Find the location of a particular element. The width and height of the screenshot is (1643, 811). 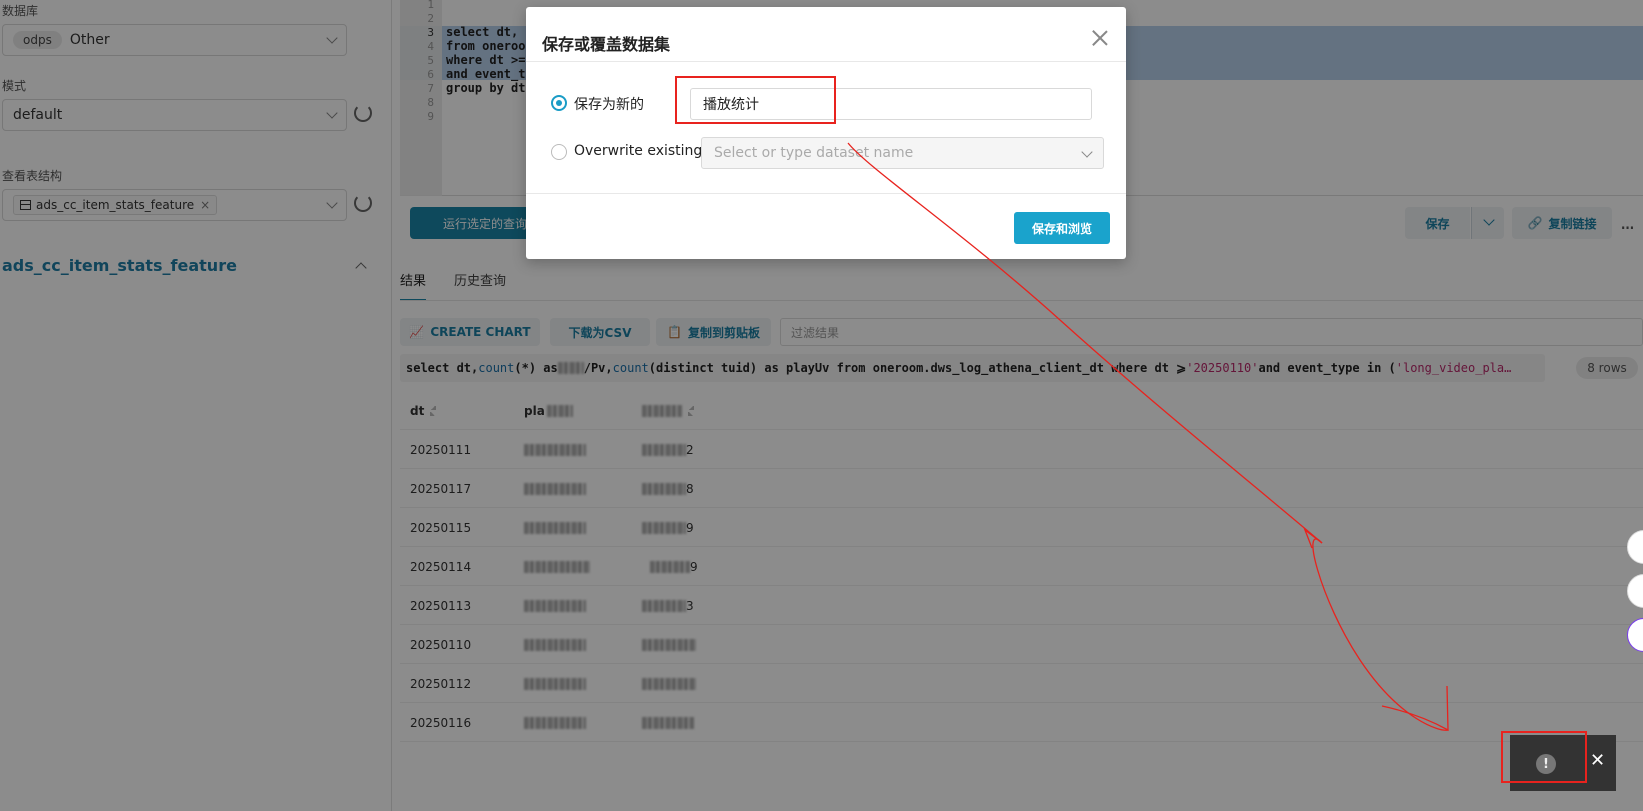

dialog-title: 保存或覆盖数据集 is located at coordinates (606, 44).